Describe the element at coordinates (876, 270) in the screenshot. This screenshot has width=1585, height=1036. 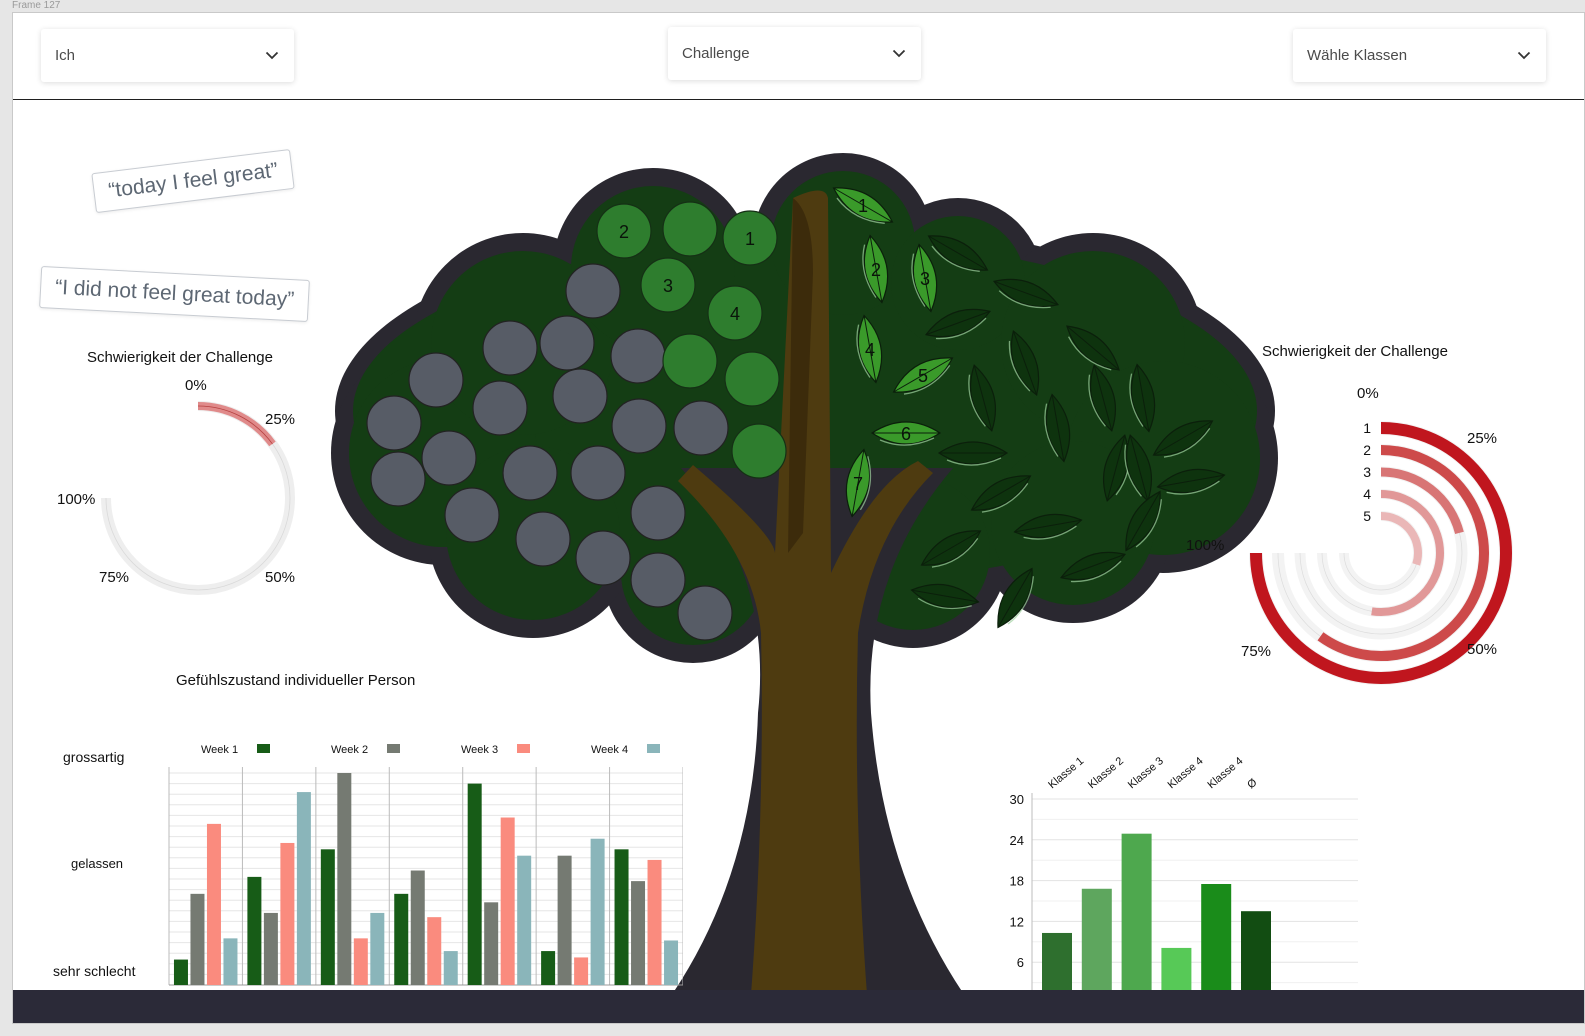
I see `leaf-number: 2` at that location.